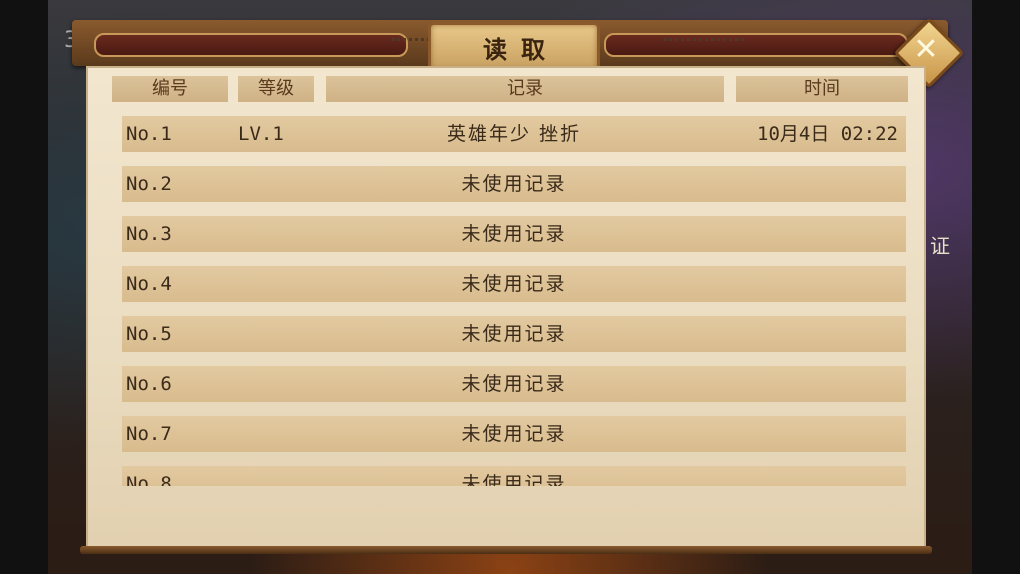 This screenshot has height=574, width=1020. I want to click on save-slot-row: No.5 未使用记录, so click(514, 334).